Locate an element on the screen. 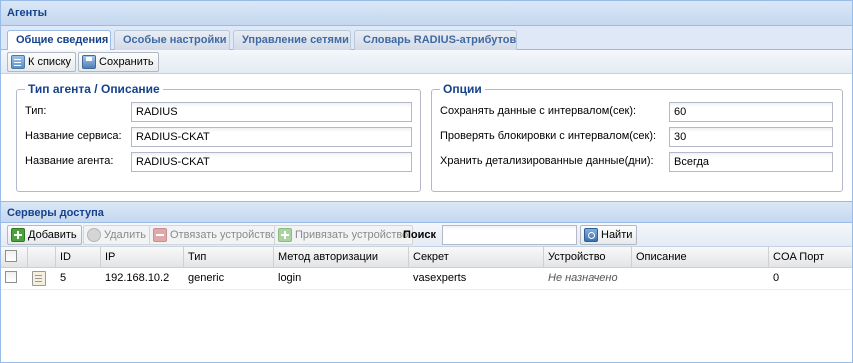 This screenshot has height=363, width=853. cell-type: generic is located at coordinates (206, 278).